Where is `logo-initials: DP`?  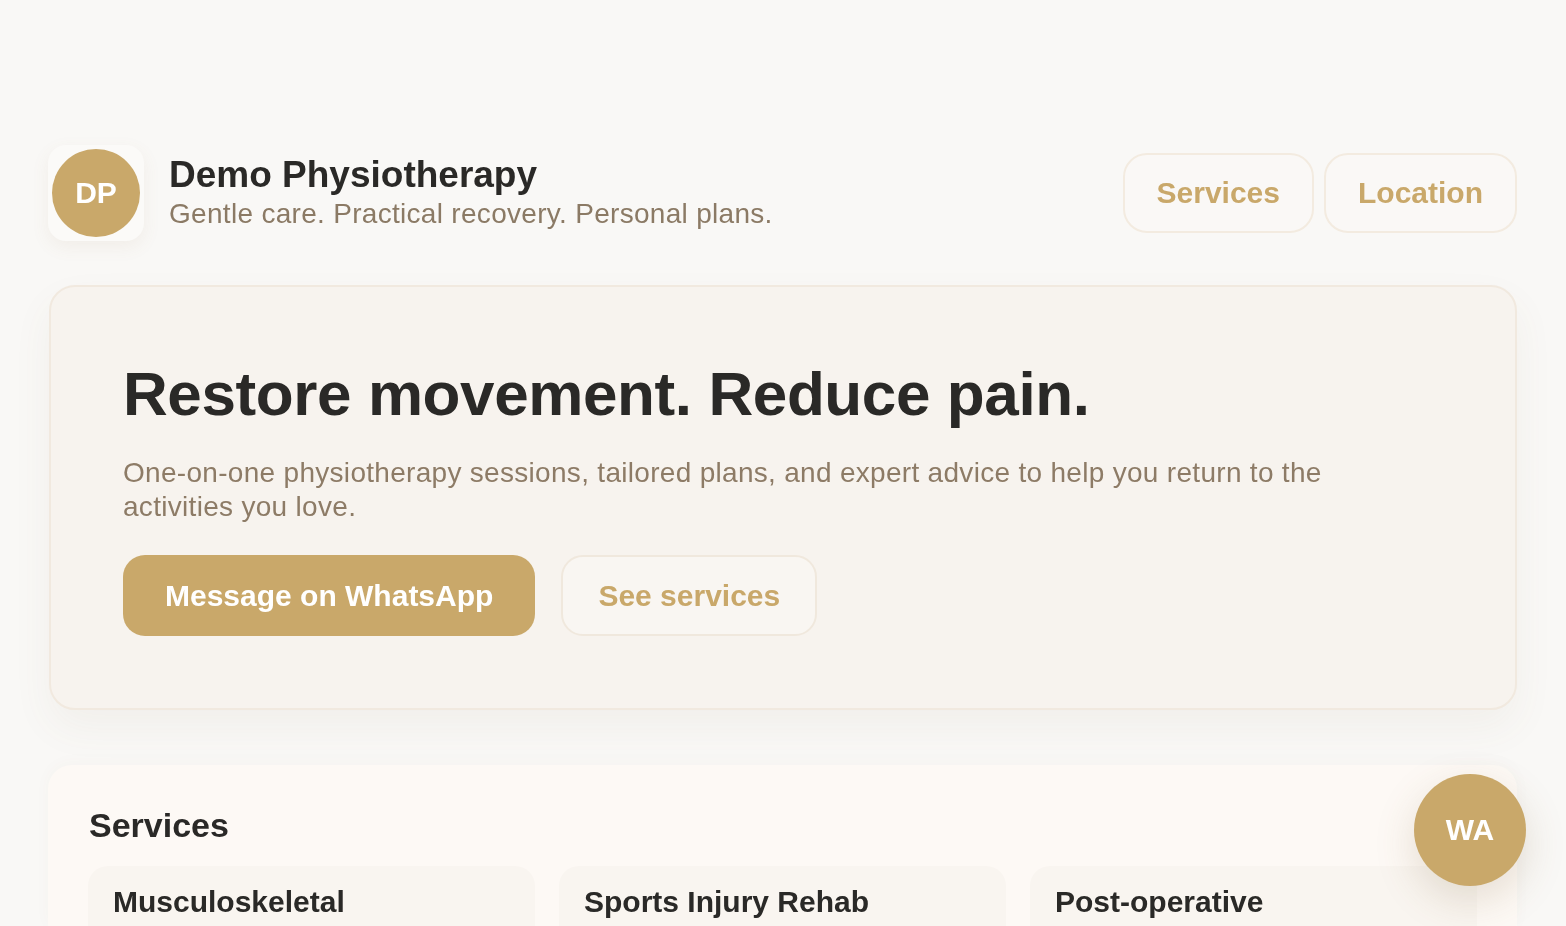
logo-initials: DP is located at coordinates (96, 193).